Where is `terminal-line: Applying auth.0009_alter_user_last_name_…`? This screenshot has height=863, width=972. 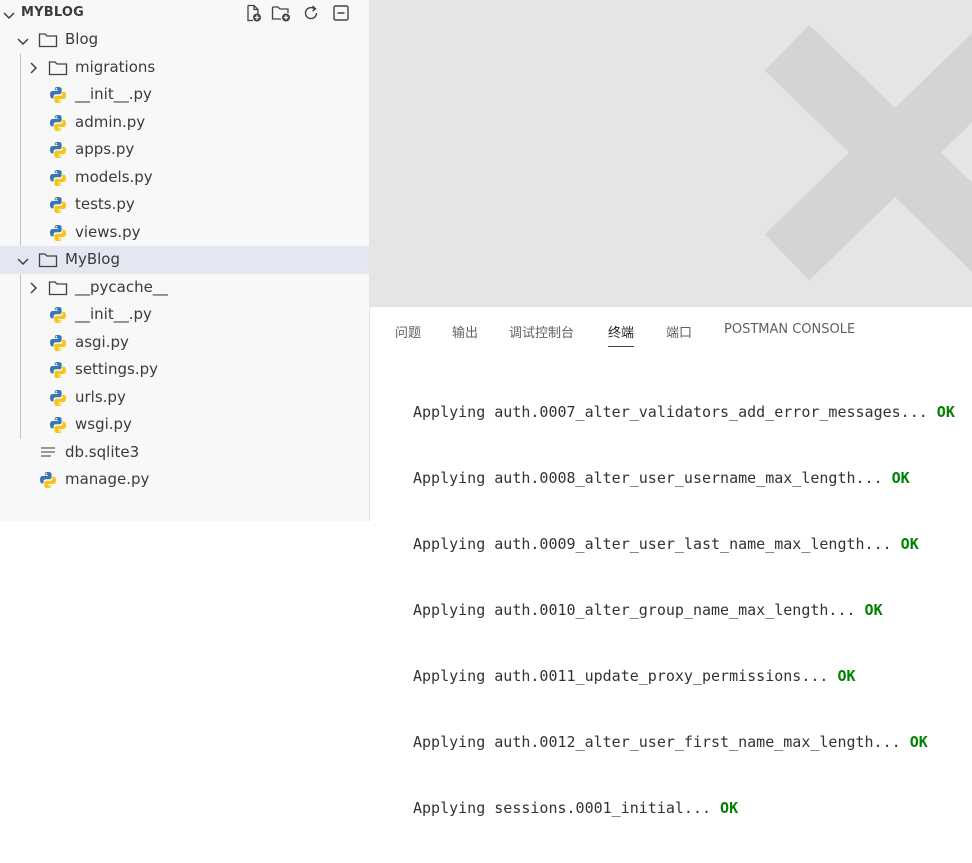
terminal-line: Applying auth.0009_alter_user_last_name_… is located at coordinates (690, 544).